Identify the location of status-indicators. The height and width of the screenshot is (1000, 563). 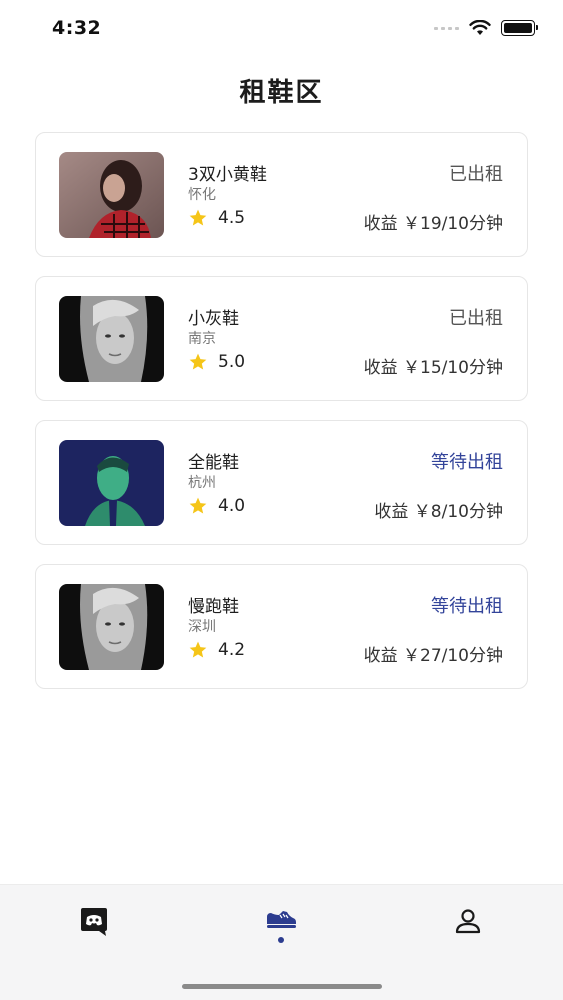
(486, 28).